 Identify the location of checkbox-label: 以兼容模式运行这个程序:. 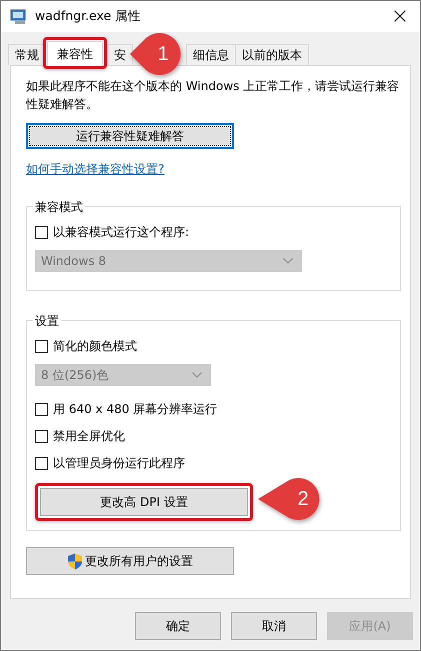
(121, 232).